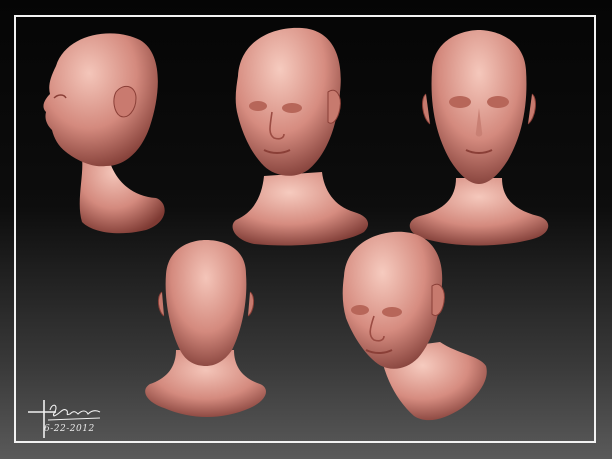 The width and height of the screenshot is (612, 459). Describe the element at coordinates (414, 326) in the screenshot. I see `head-three-quarter-bottom` at that location.